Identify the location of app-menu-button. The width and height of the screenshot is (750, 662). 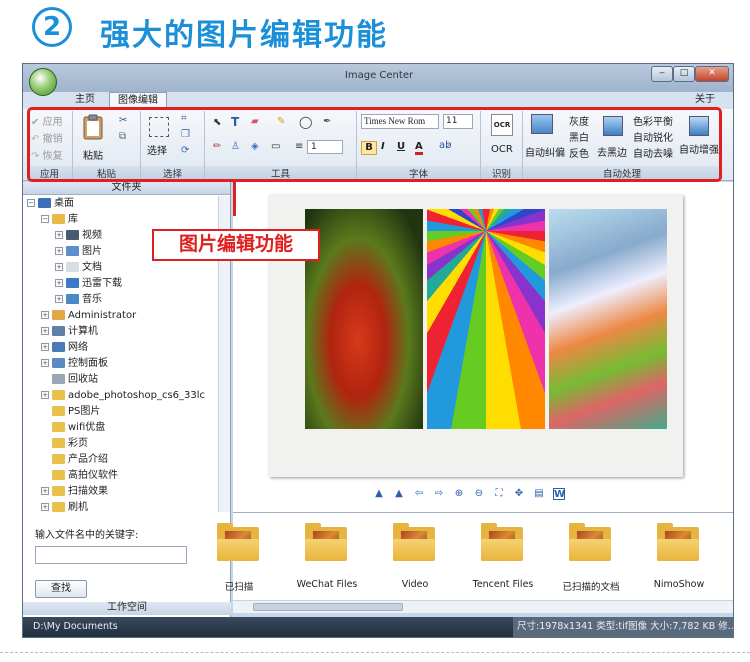
(43, 82).